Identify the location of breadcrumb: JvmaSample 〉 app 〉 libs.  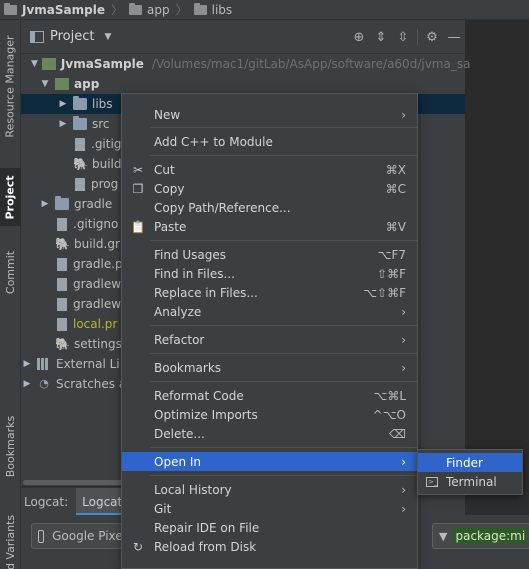
(264, 10).